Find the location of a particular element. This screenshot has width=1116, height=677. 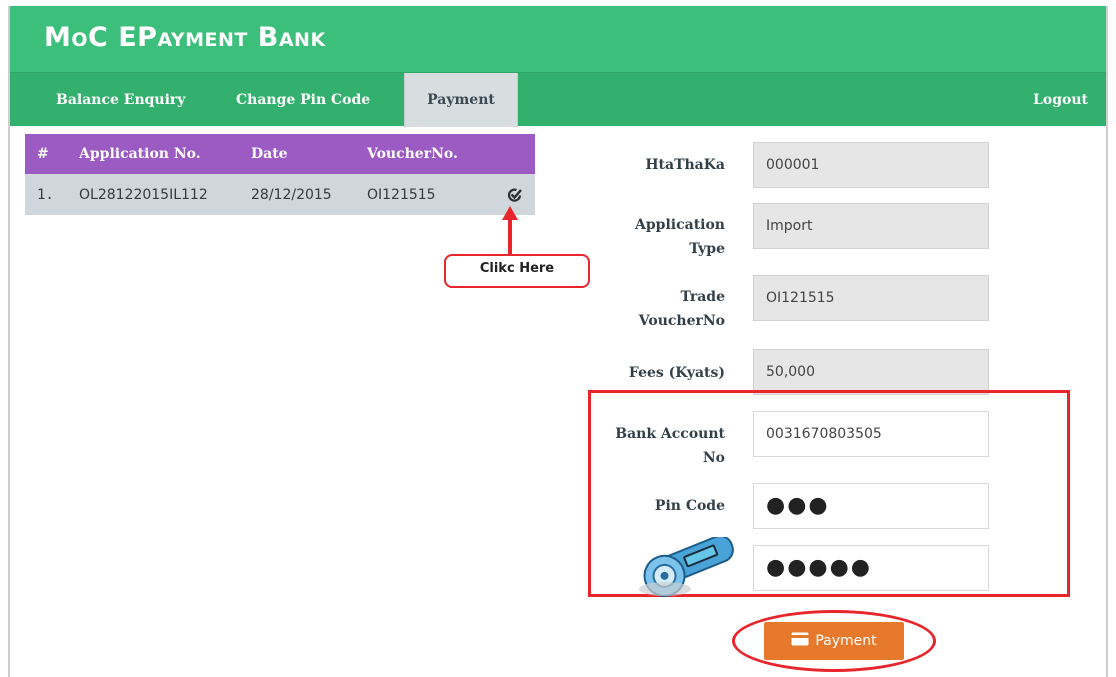

nav-balance-enquiry: Balance Enquiry is located at coordinates (120, 100).